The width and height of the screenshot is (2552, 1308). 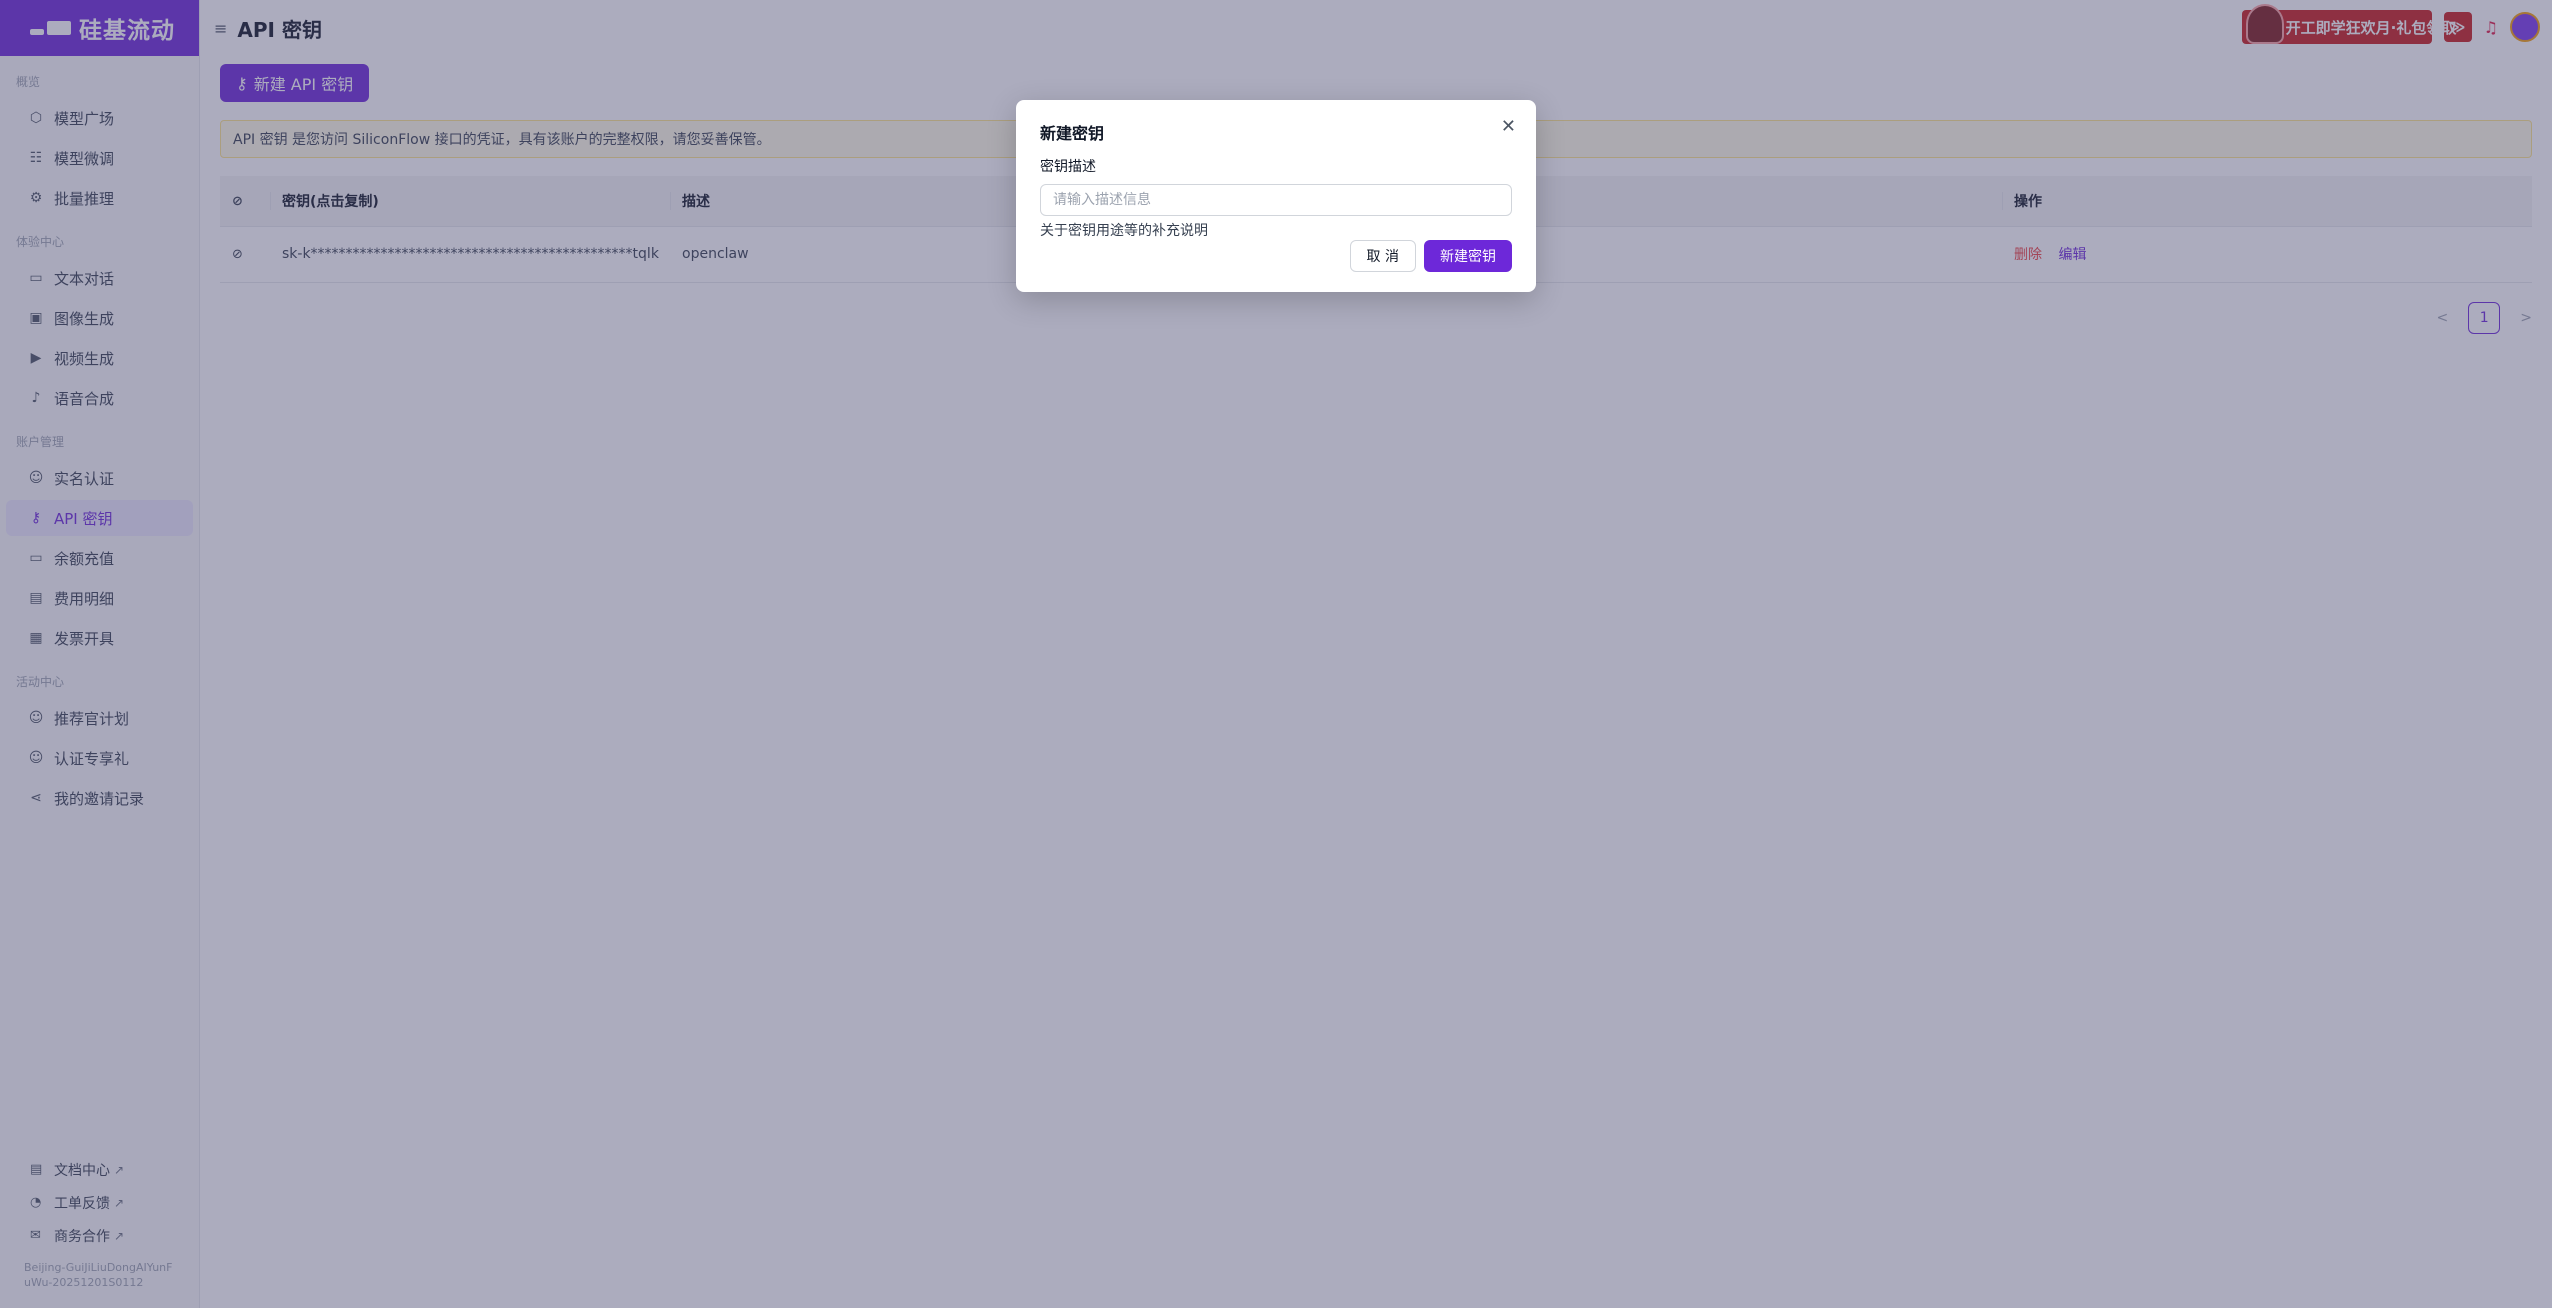 What do you see at coordinates (1382, 256) in the screenshot?
I see `cancel-button: 取 消` at bounding box center [1382, 256].